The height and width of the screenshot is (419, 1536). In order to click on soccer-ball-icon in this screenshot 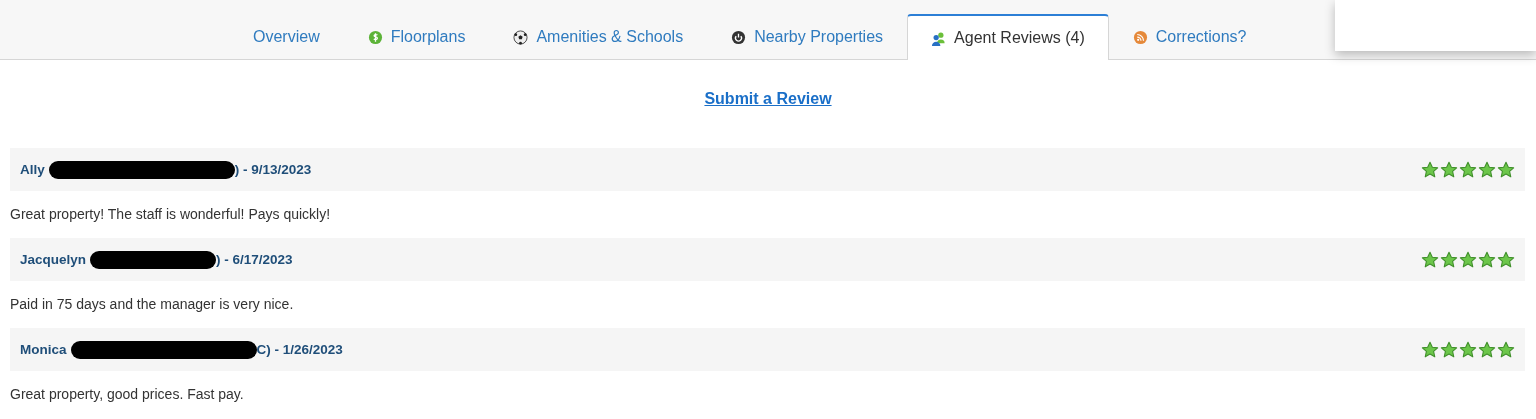, I will do `click(521, 37)`.